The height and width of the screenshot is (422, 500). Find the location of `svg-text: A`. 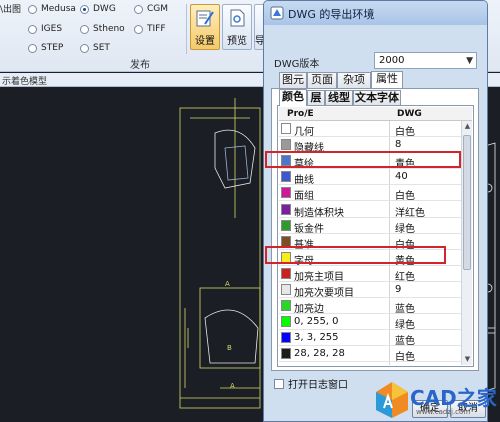

svg-text: A is located at coordinates (232, 386).